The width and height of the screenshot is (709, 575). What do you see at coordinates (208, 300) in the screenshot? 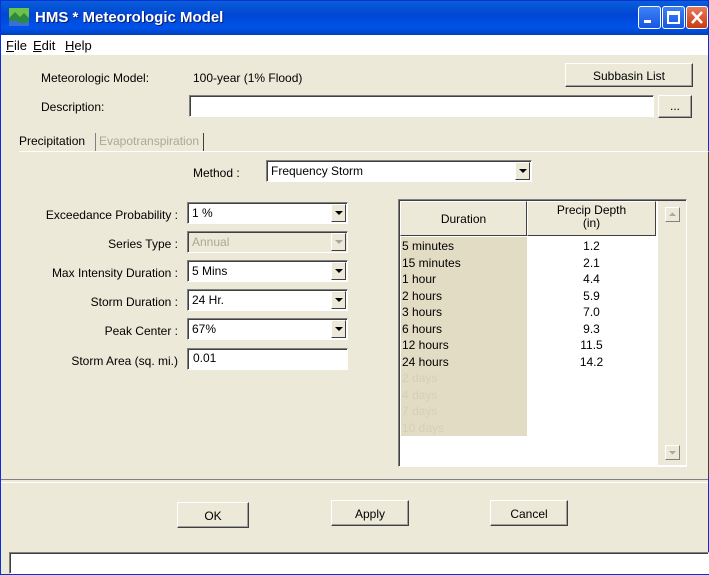
I see `storm-duration-value: 24 Hr.` at bounding box center [208, 300].